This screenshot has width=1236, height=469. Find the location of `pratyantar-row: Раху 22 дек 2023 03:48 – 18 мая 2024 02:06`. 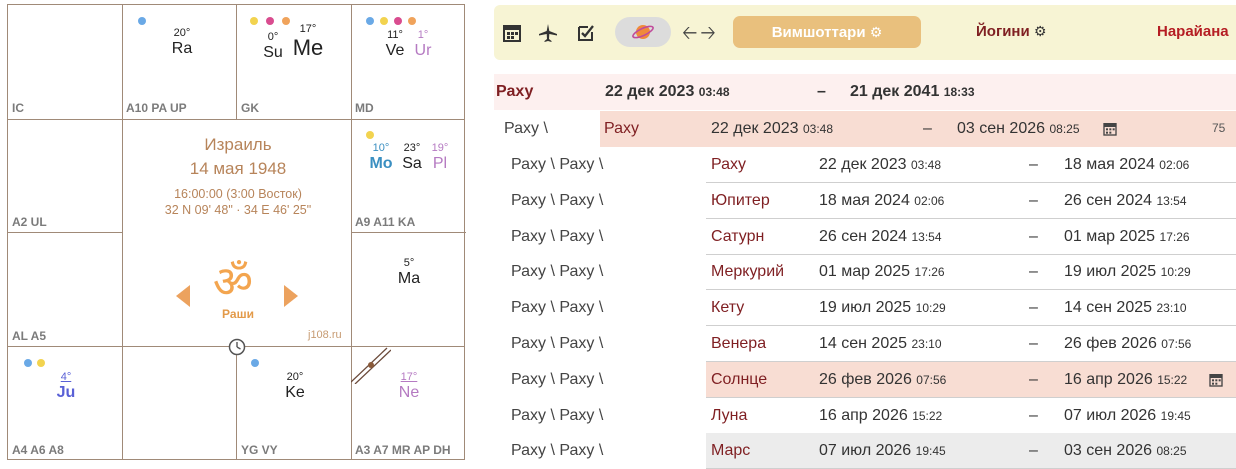

pratyantar-row: Раху 22 дек 2023 03:48 – 18 мая 2024 02:06 is located at coordinates (971, 165).